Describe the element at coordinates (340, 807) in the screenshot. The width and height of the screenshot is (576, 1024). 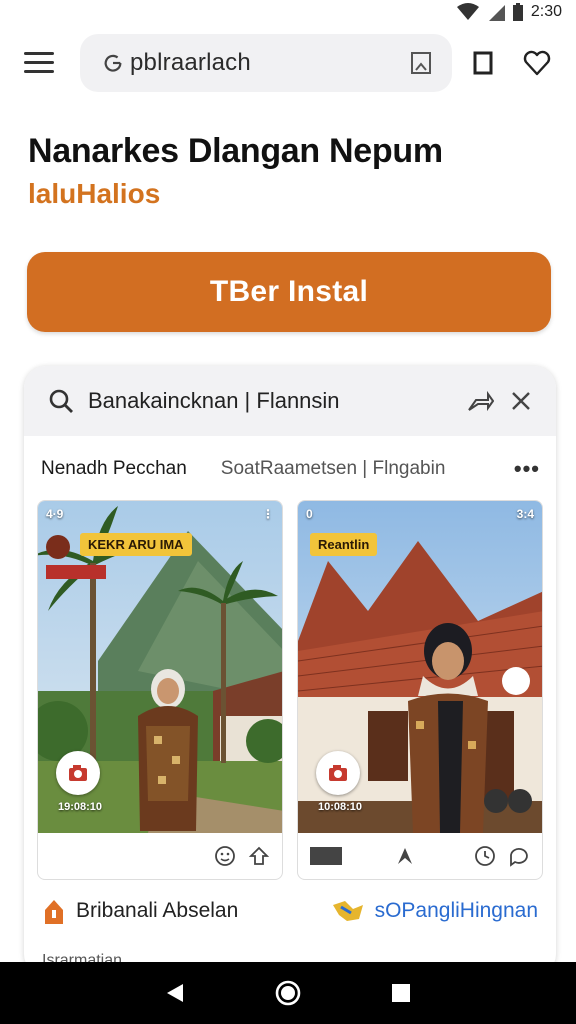
I see `post-time: 10:08:10` at that location.